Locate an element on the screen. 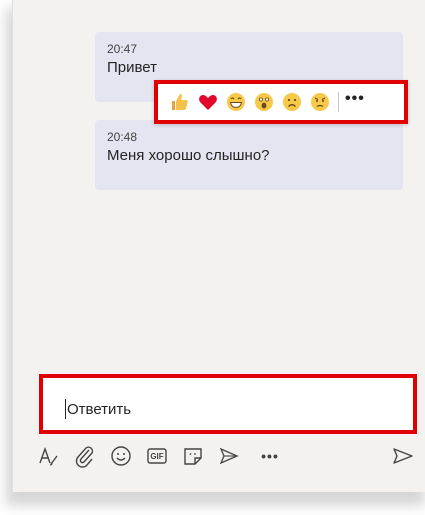 The width and height of the screenshot is (425, 515). surprised-reaction-icon is located at coordinates (264, 102).